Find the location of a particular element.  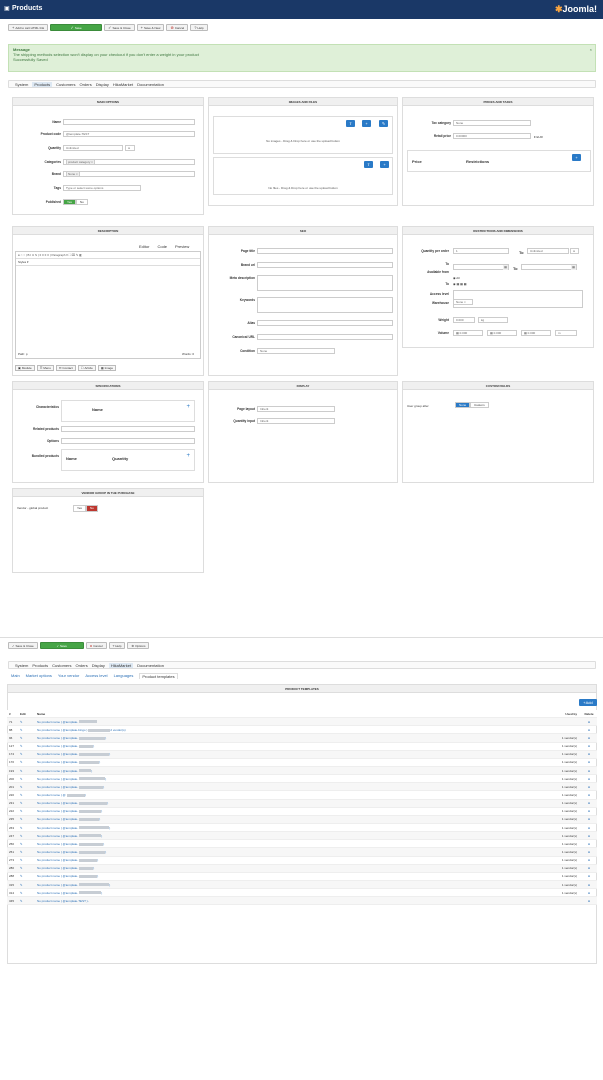

paragraph-select: Paragraph is located at coordinates (58, 255).